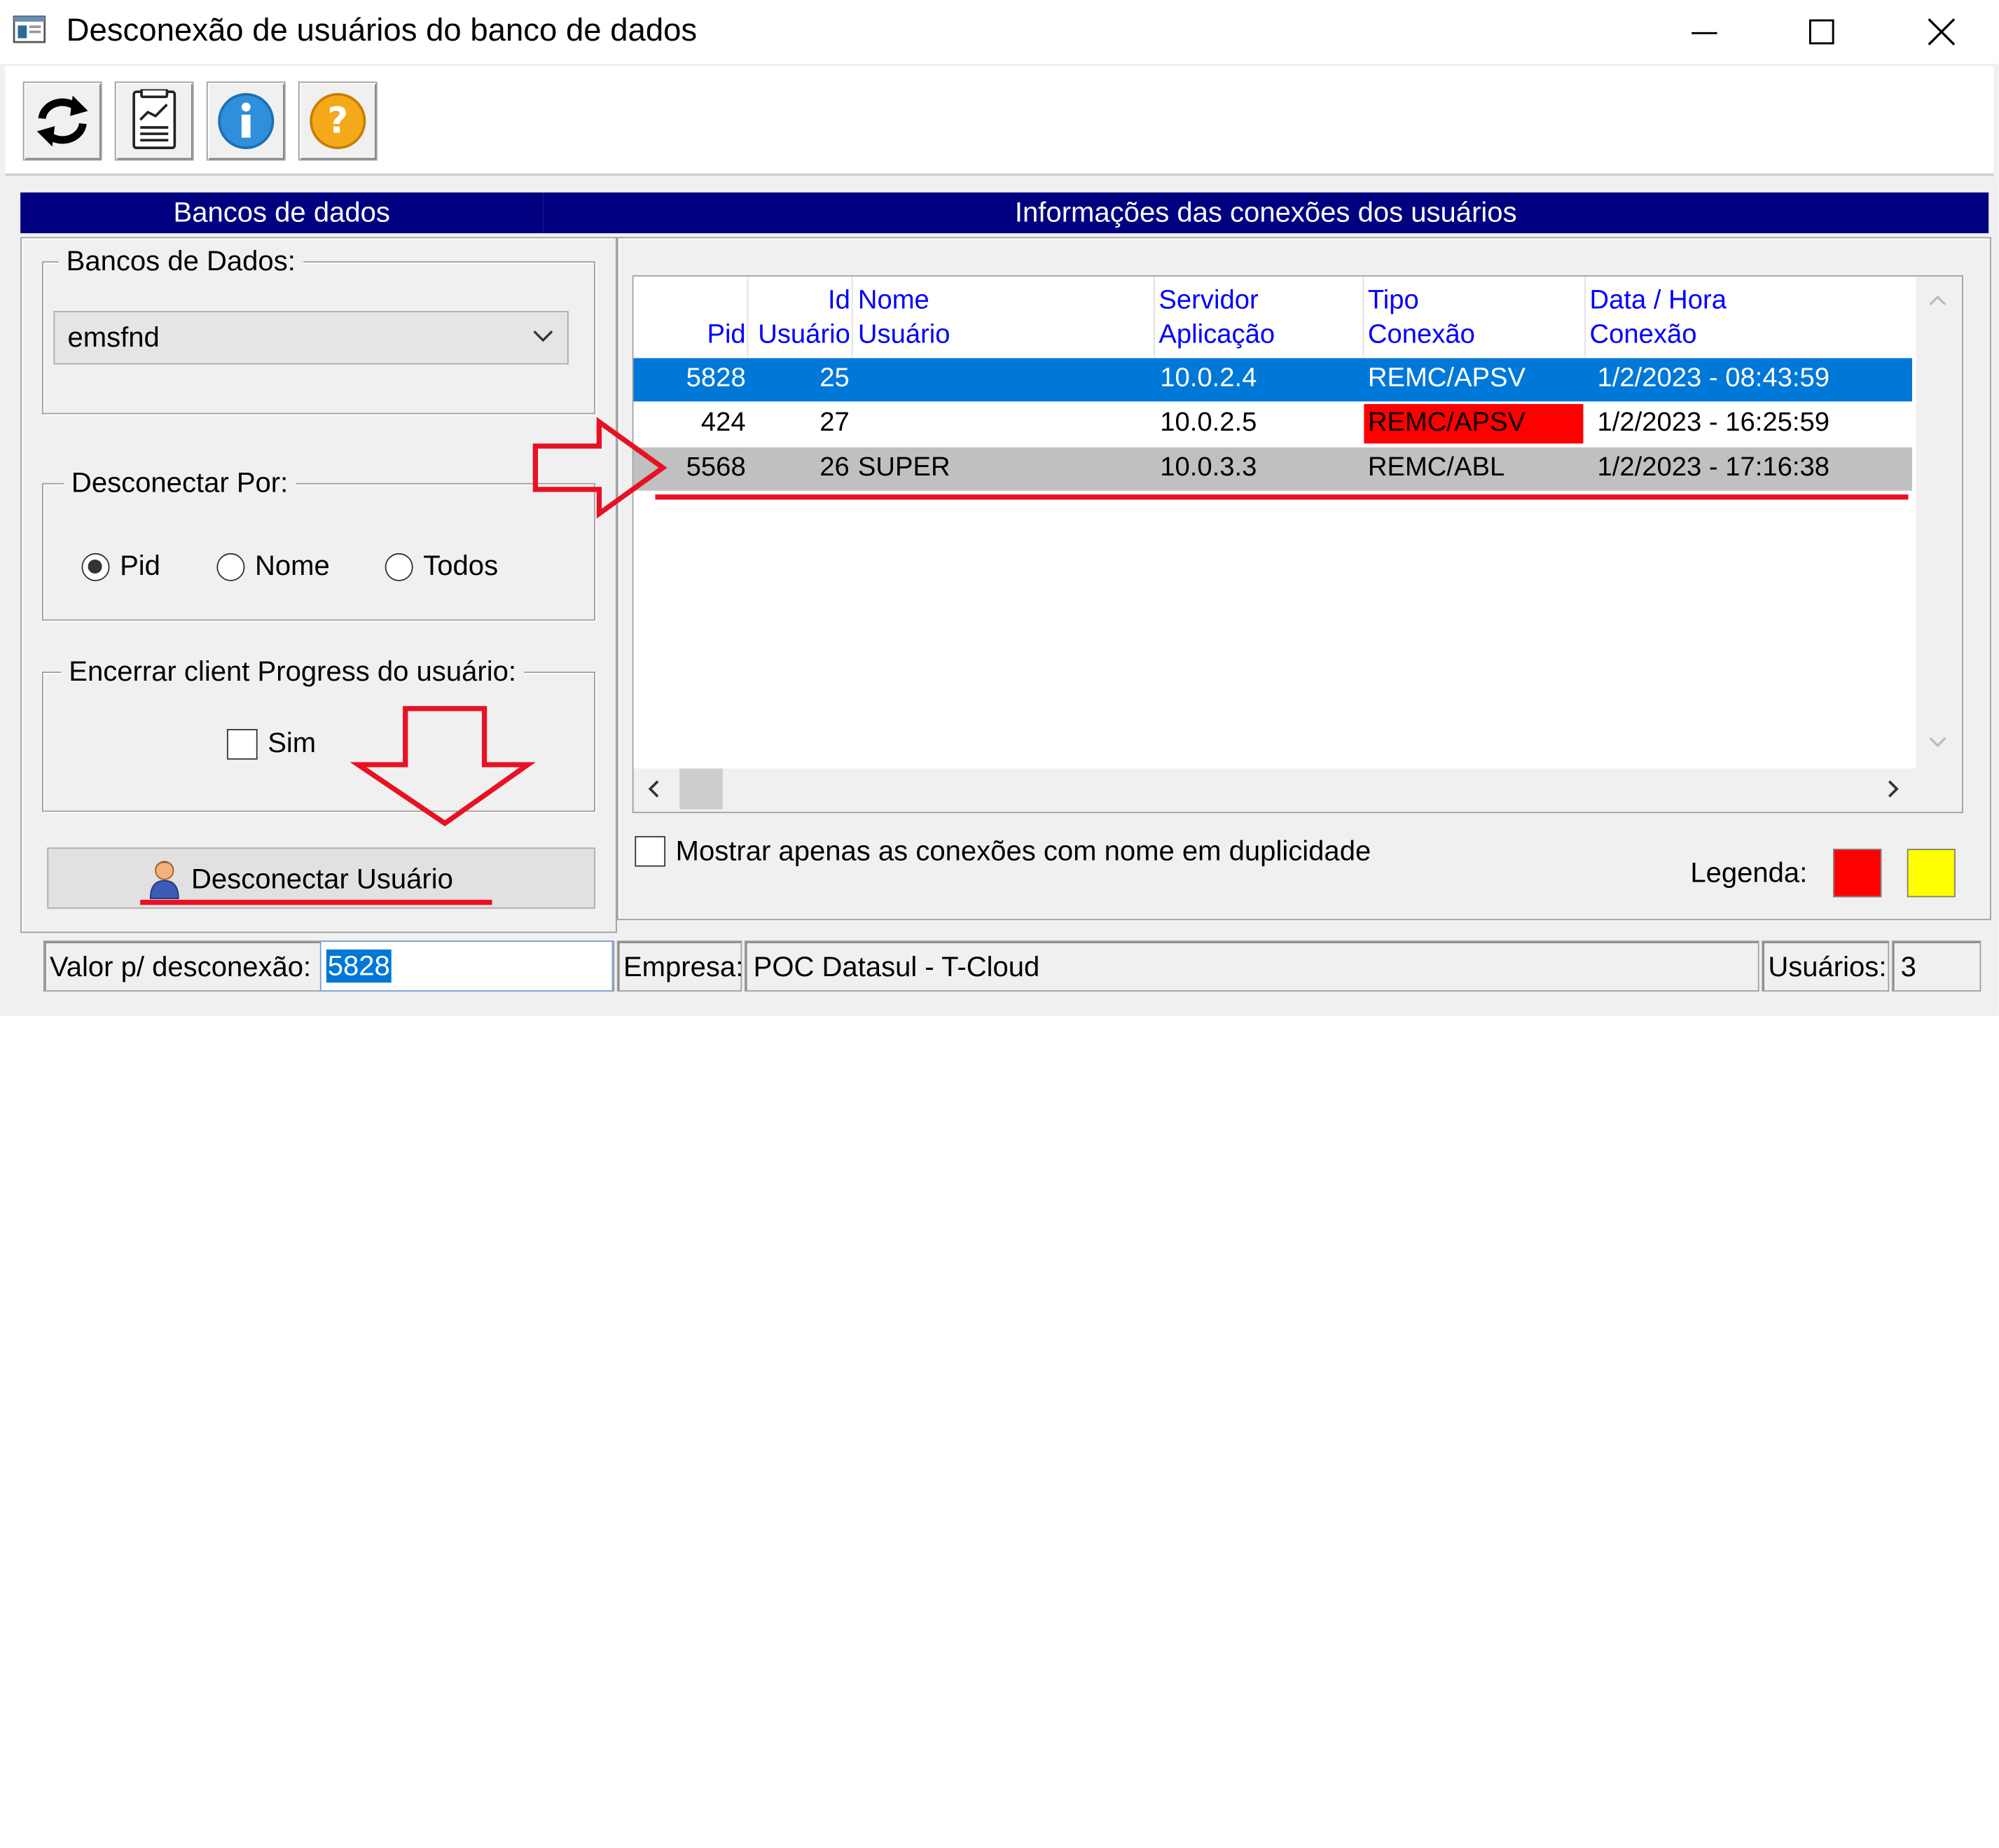 The image size is (1999, 1848). I want to click on col-header-id: Id Usuário, so click(799, 317).